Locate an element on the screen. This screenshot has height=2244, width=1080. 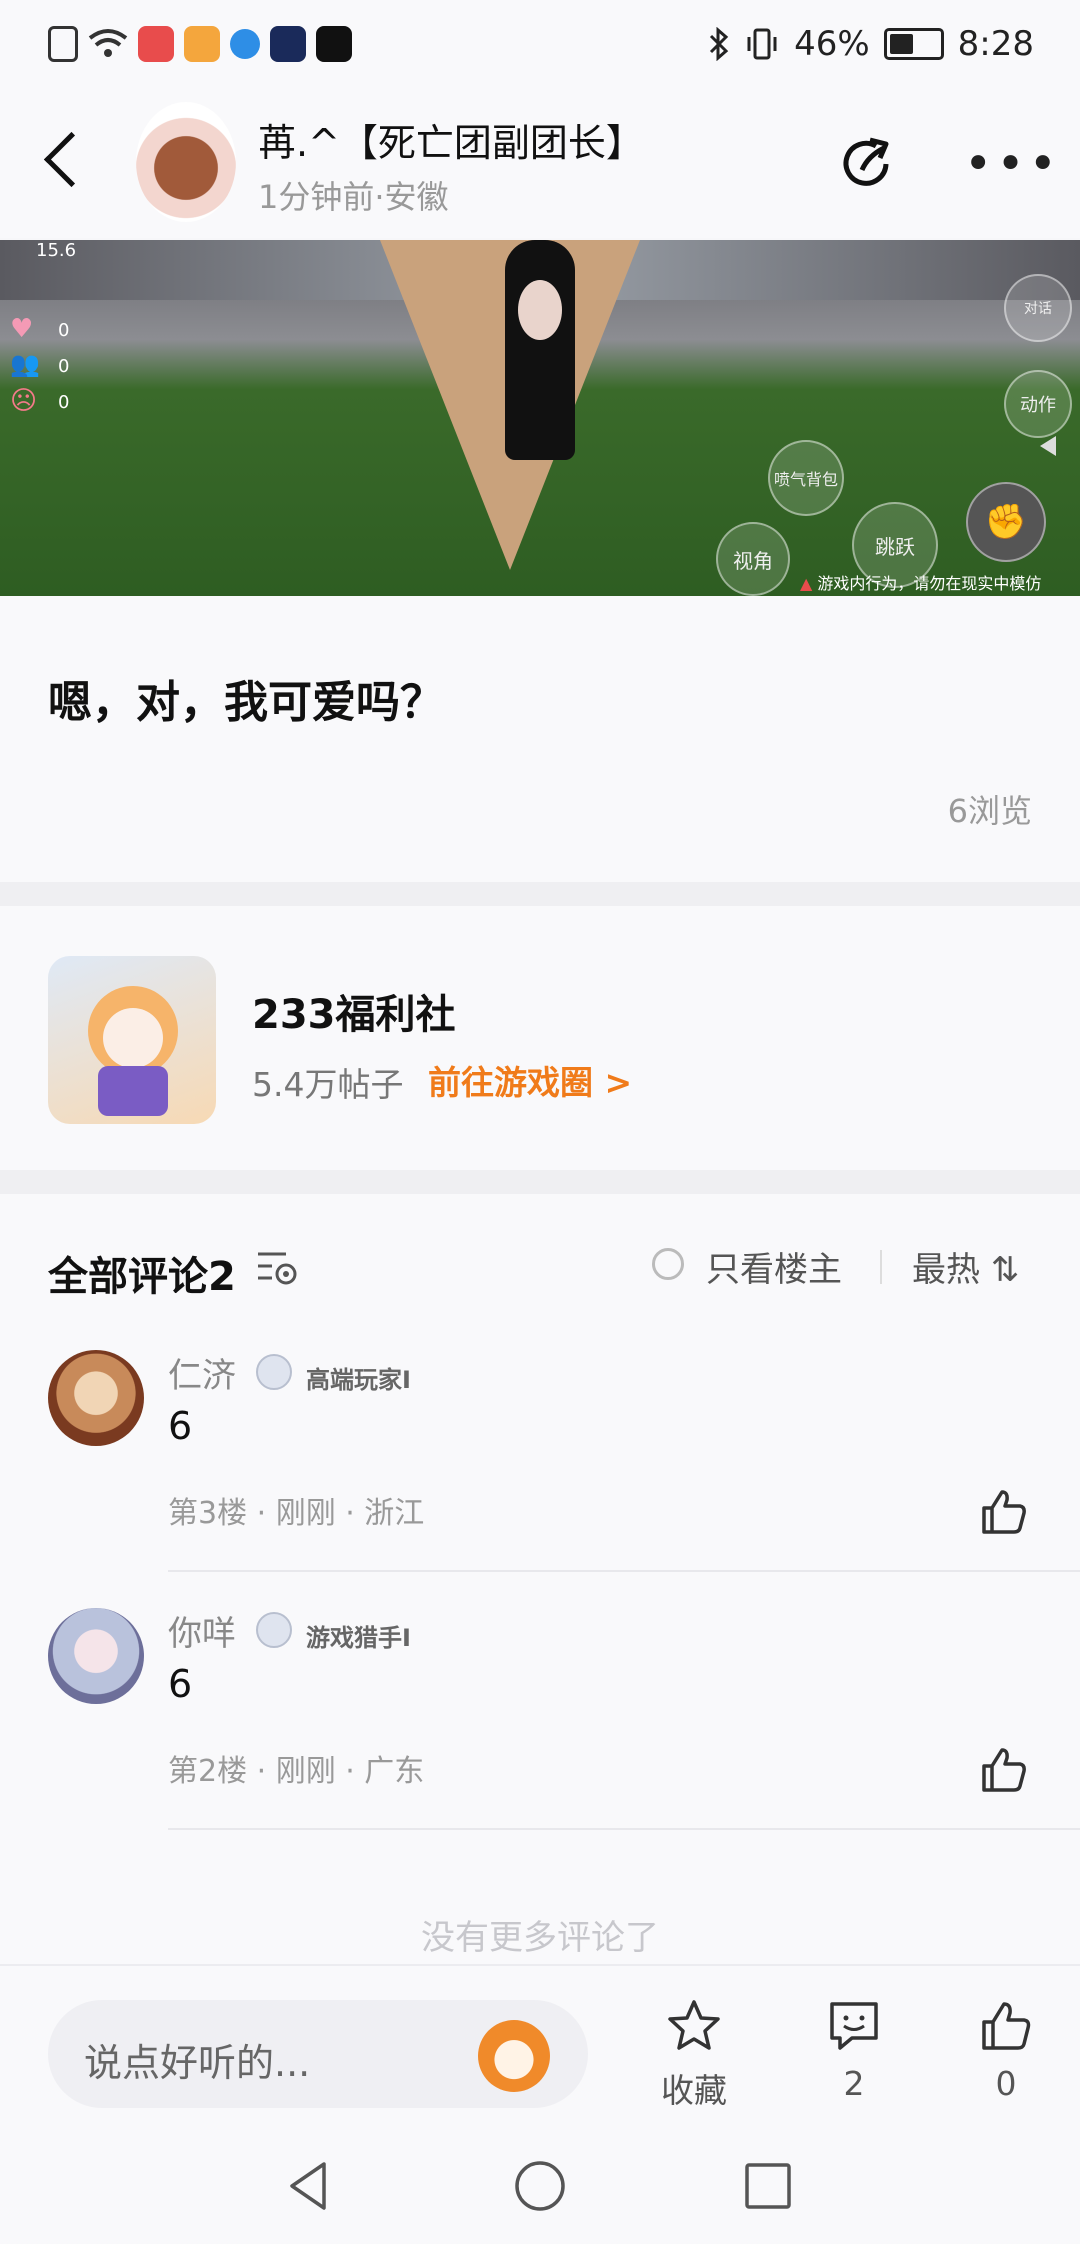
sort-hot-button: 最热 ⇅ is located at coordinates (965, 1266).